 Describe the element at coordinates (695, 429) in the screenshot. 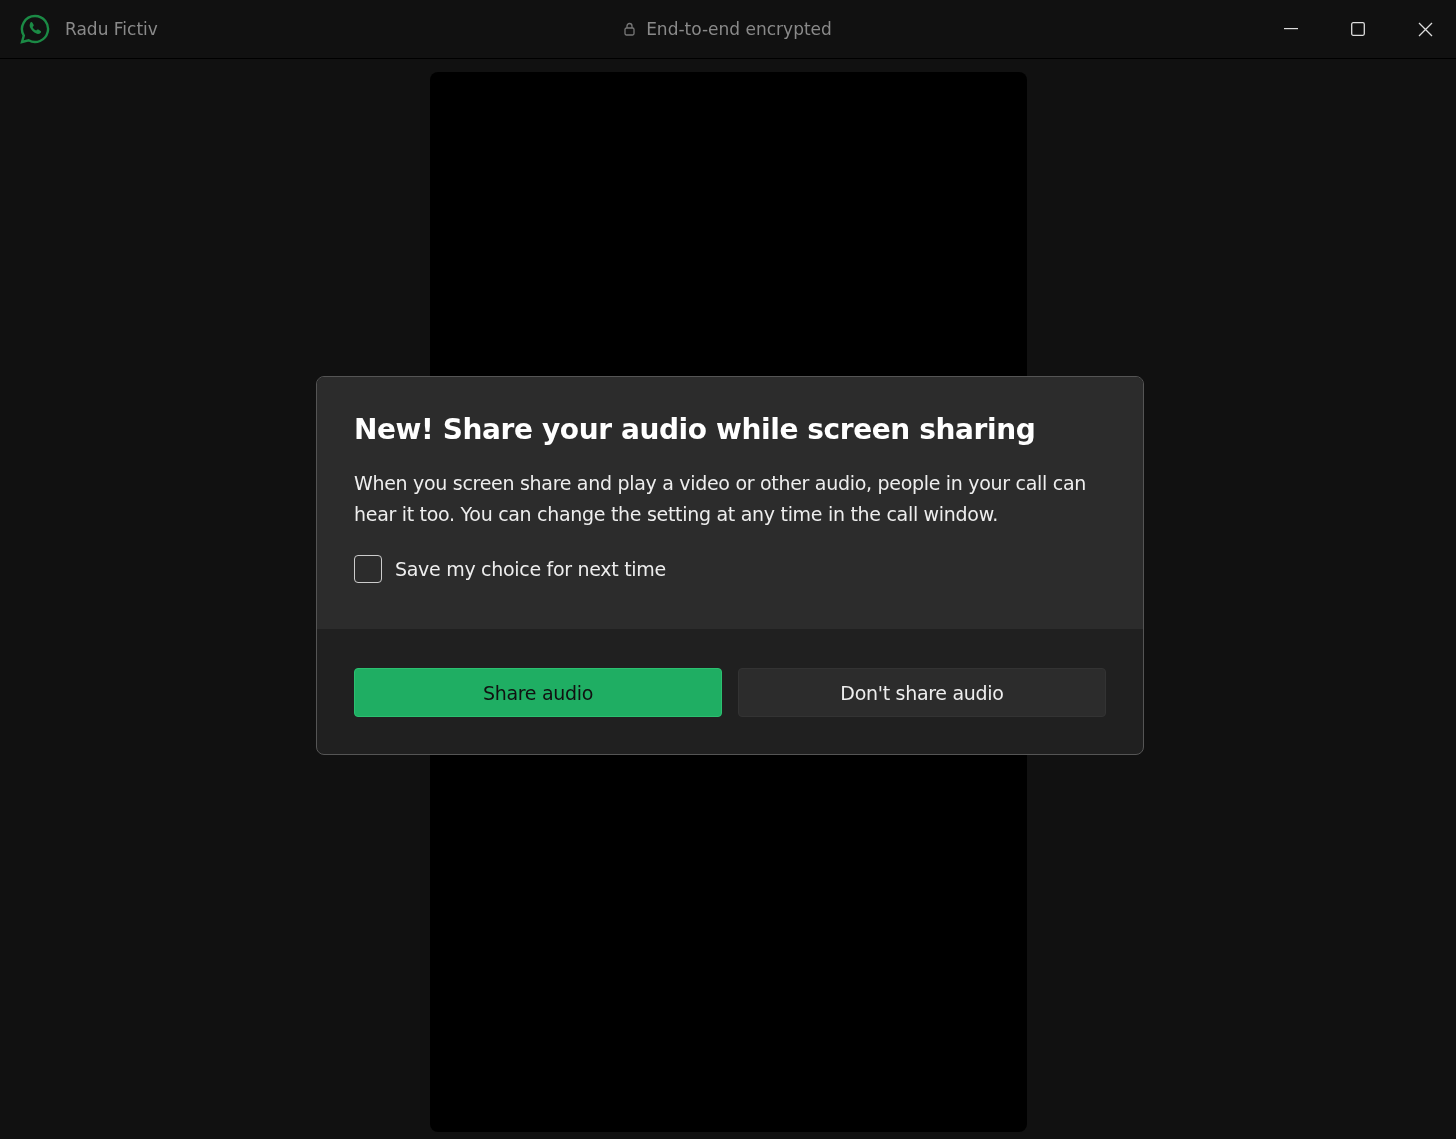

I see `dialog-title: New! Share your audio while screen sharing` at that location.